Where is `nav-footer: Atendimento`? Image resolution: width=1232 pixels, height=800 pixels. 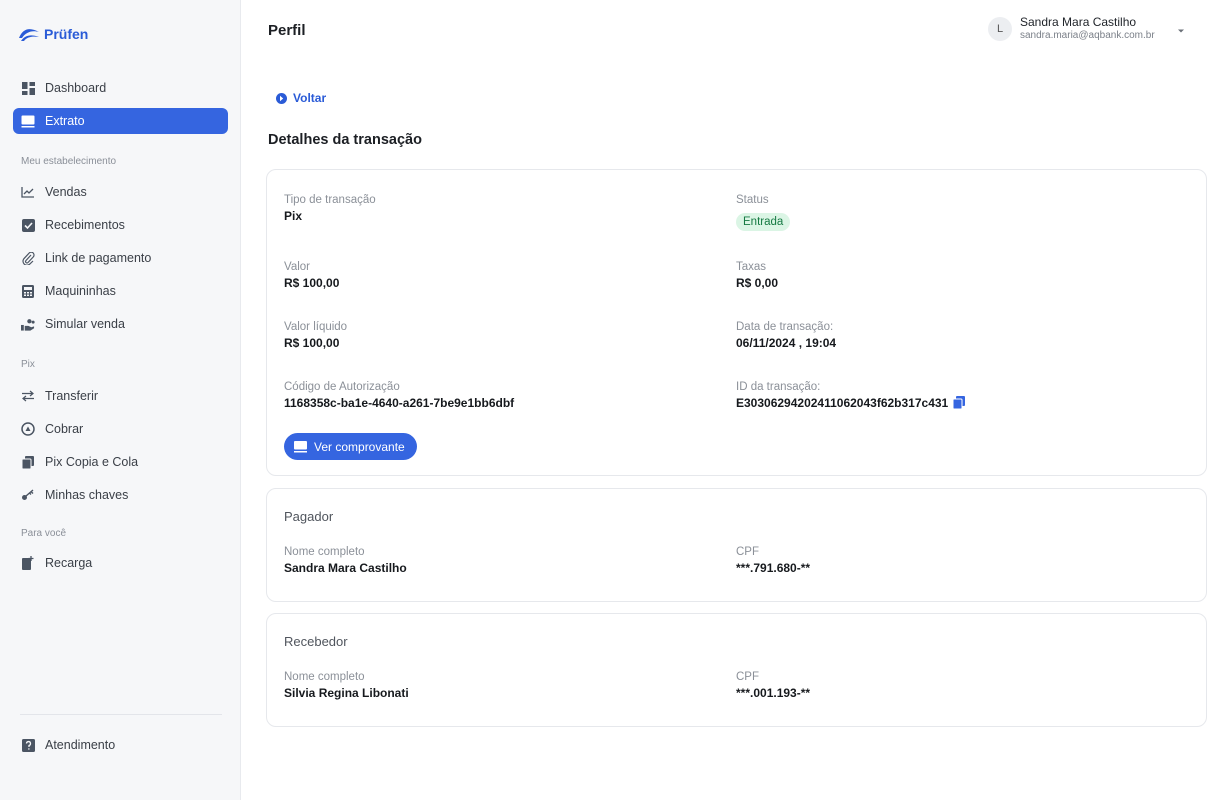 nav-footer: Atendimento is located at coordinates (120, 745).